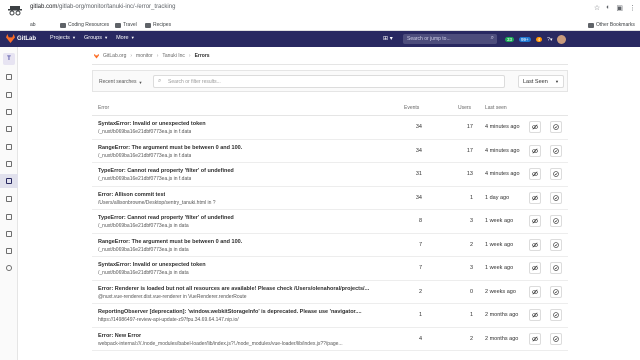 The height and width of the screenshot is (360, 640). Describe the element at coordinates (499, 221) in the screenshot. I see `error-last-seen: 1 week ago` at that location.